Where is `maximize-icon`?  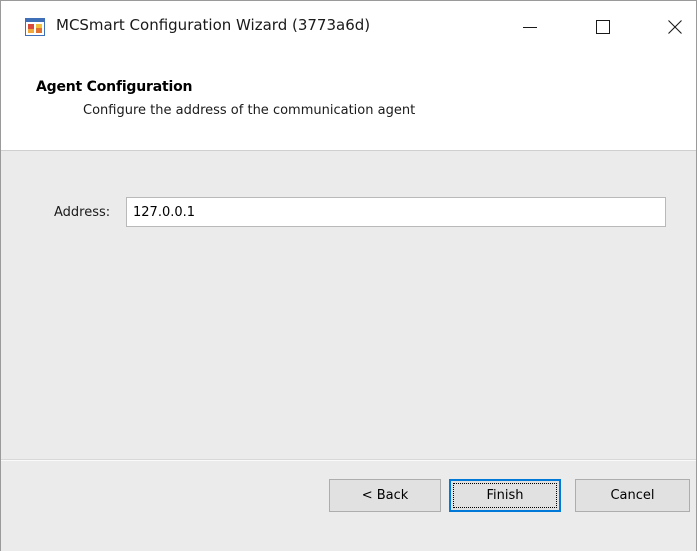 maximize-icon is located at coordinates (603, 27).